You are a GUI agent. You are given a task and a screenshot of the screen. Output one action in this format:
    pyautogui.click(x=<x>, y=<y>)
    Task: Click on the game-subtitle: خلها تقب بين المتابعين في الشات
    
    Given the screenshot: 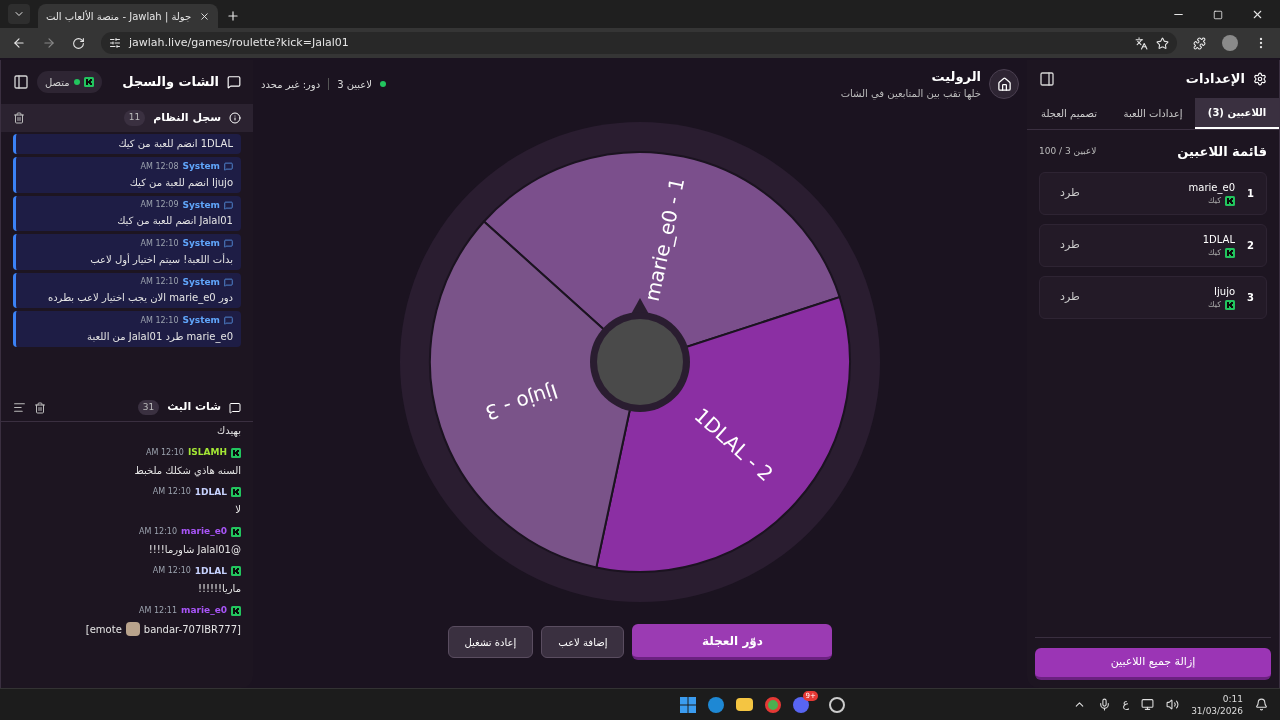 What is the action you would take?
    pyautogui.click(x=910, y=94)
    